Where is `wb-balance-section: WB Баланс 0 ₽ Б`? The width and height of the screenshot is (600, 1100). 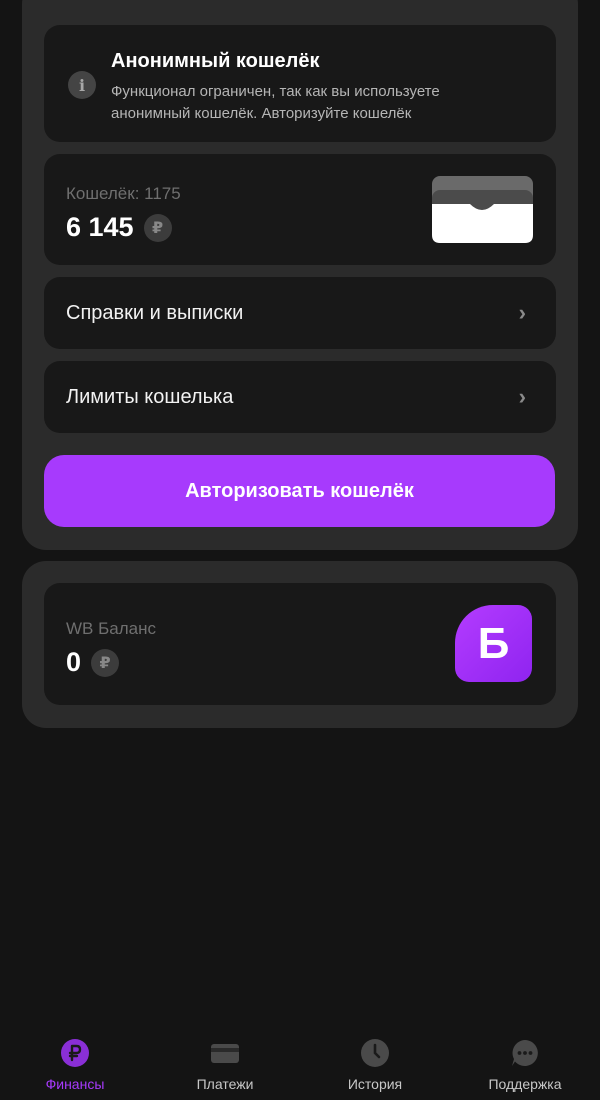 wb-balance-section: WB Баланс 0 ₽ Б is located at coordinates (300, 644).